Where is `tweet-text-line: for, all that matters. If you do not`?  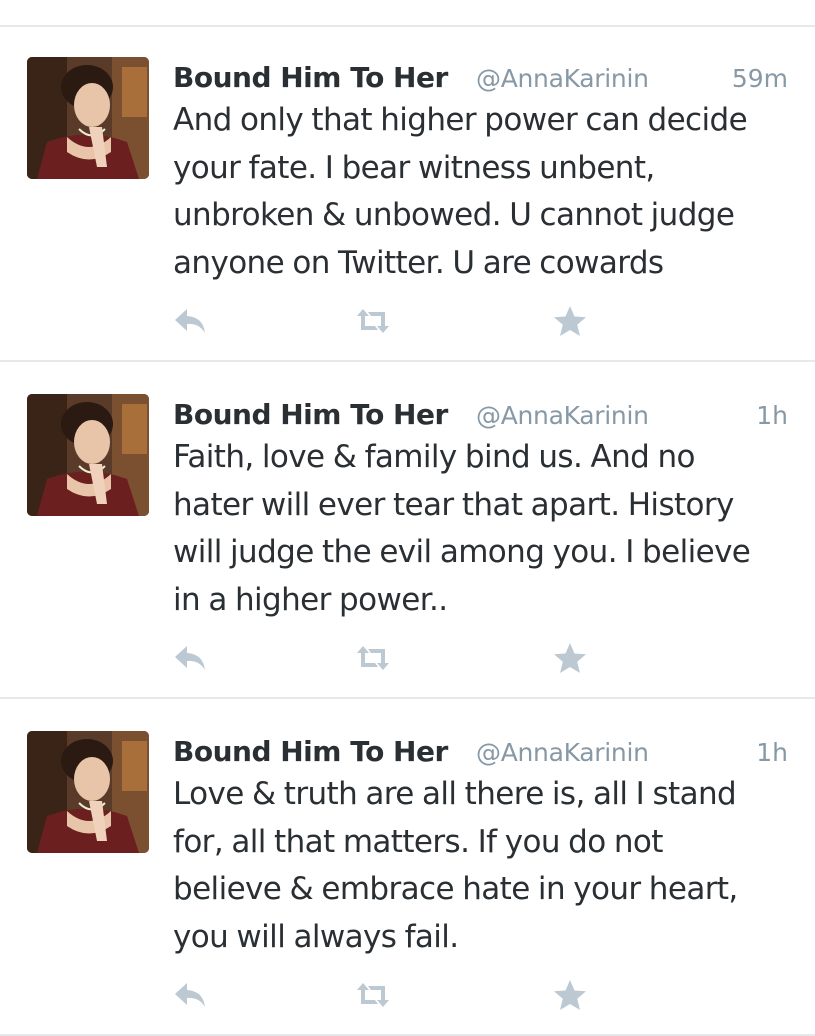
tweet-text-line: for, all that matters. If you do not is located at coordinates (418, 841).